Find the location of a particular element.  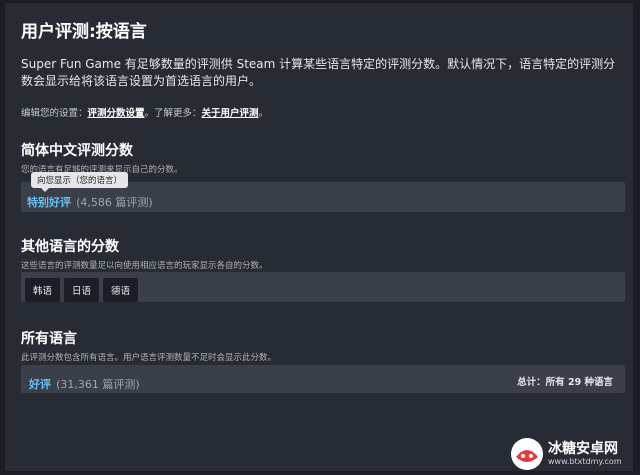

review-score-settings-link: 评测分数设置 is located at coordinates (116, 113).